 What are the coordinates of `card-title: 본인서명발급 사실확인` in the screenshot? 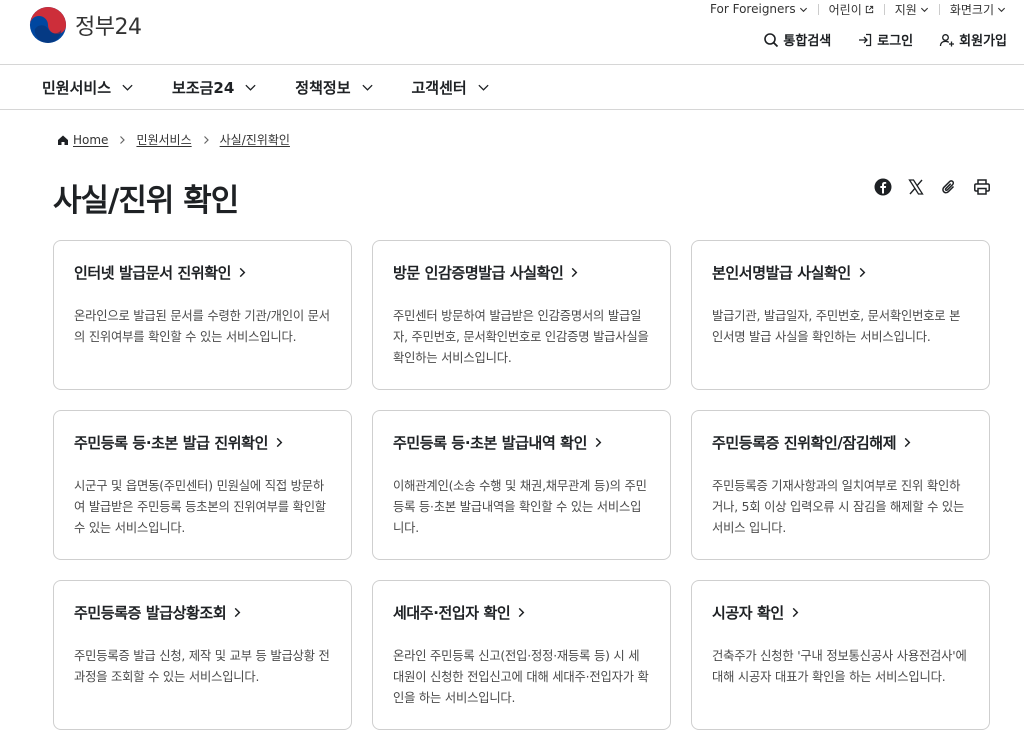 It's located at (840, 272).